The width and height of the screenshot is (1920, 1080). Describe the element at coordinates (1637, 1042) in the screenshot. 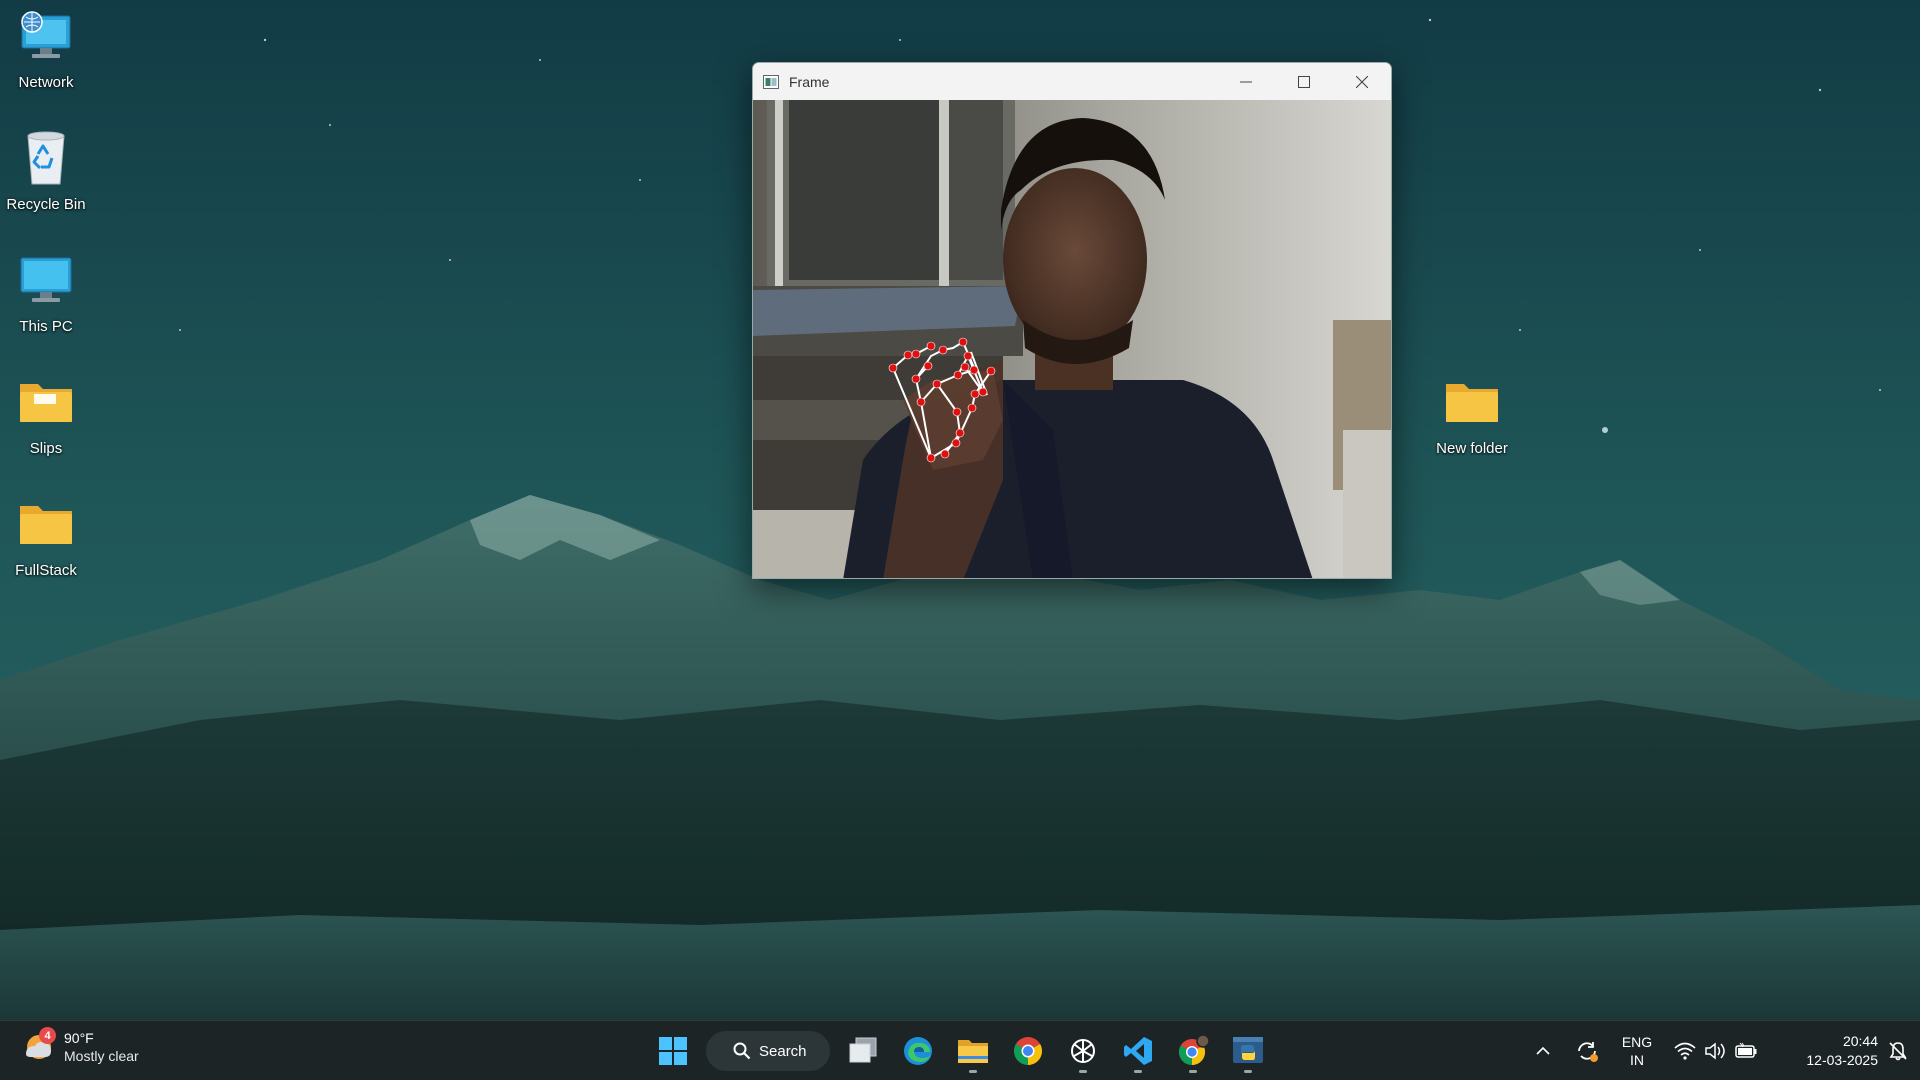

I see `language-code: ENG` at that location.